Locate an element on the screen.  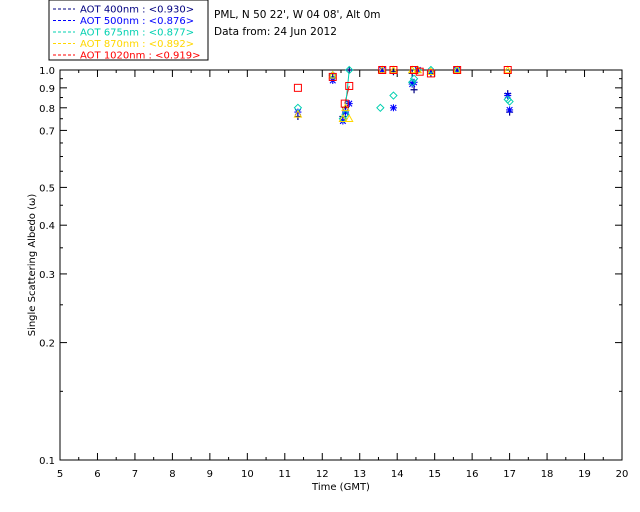
site-label: PML, N 50 22', W 04 08', Alt 0m is located at coordinates (297, 15).